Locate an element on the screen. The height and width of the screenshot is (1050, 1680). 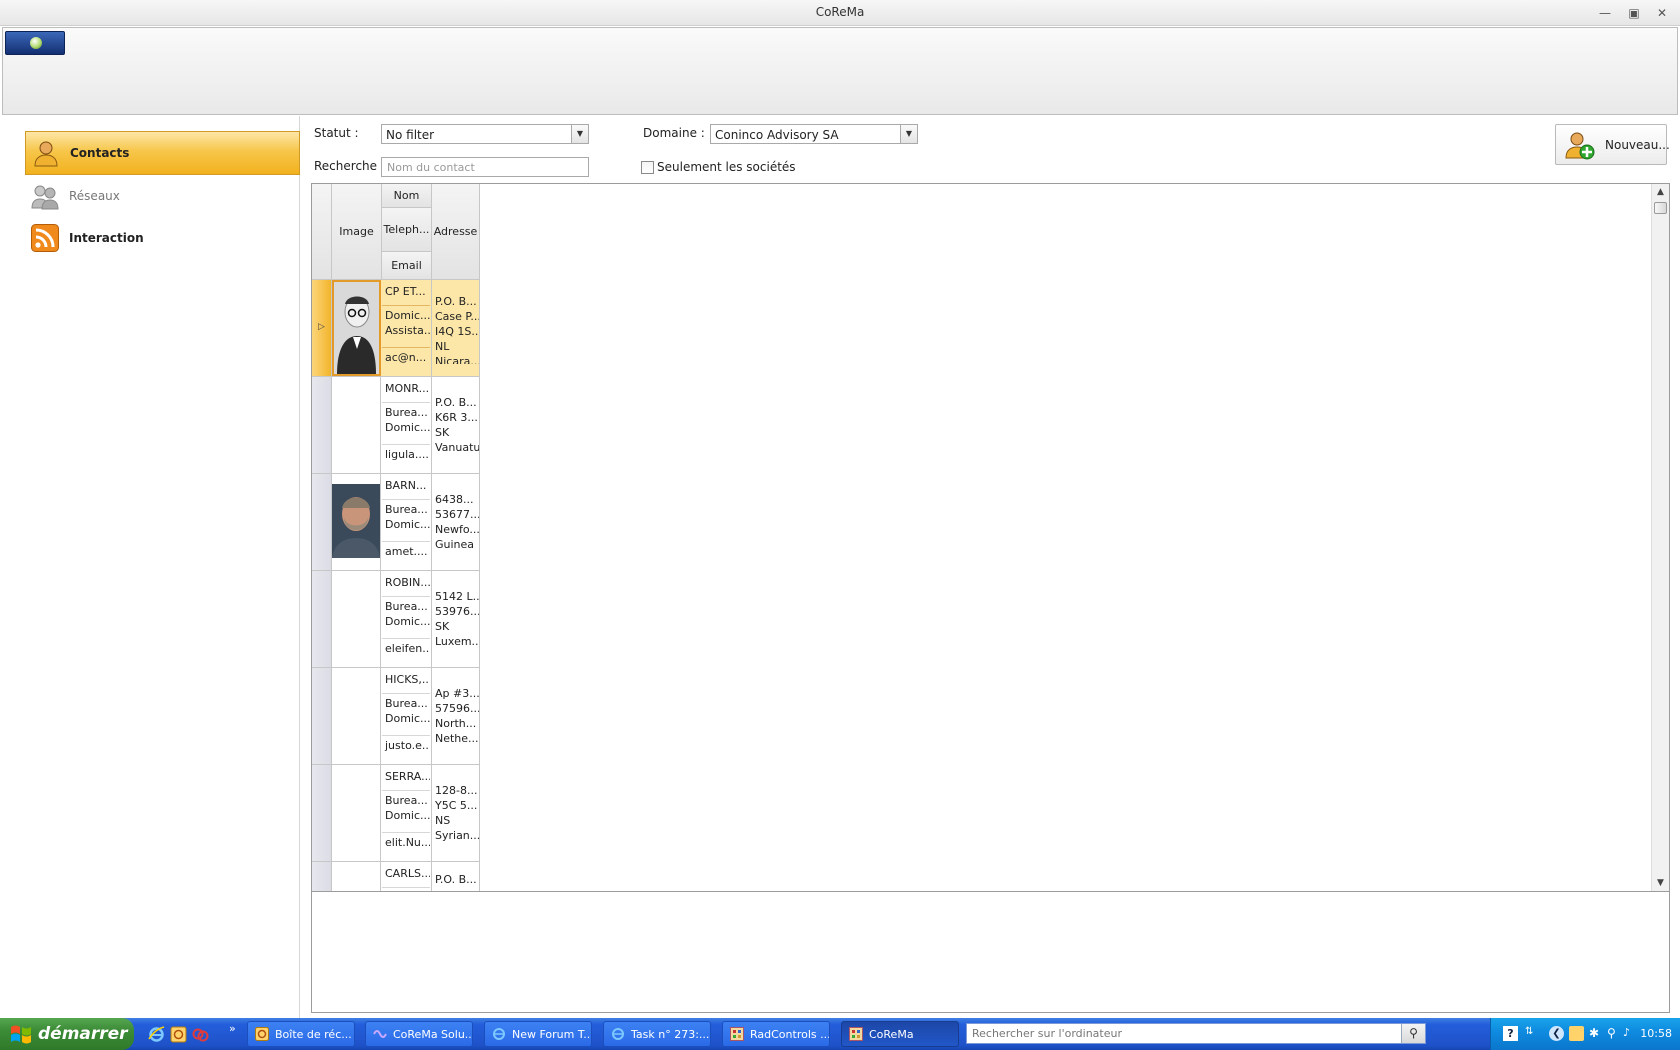
app-shortcut-icon is located at coordinates (200, 1034).